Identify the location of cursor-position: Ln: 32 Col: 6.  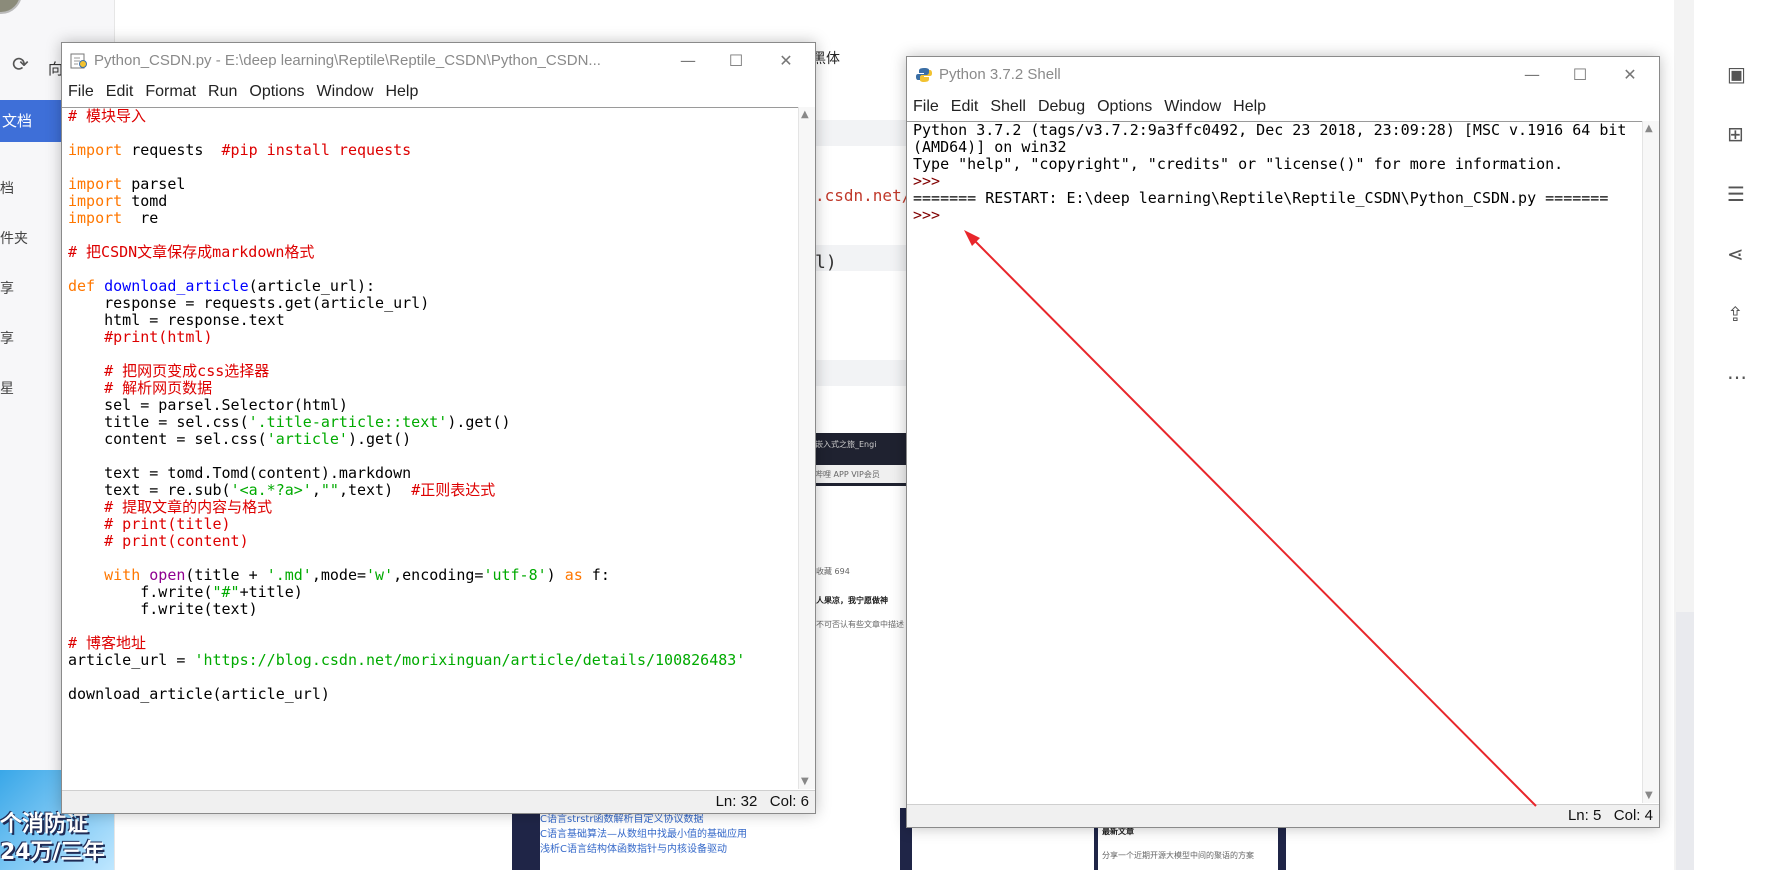
(762, 801).